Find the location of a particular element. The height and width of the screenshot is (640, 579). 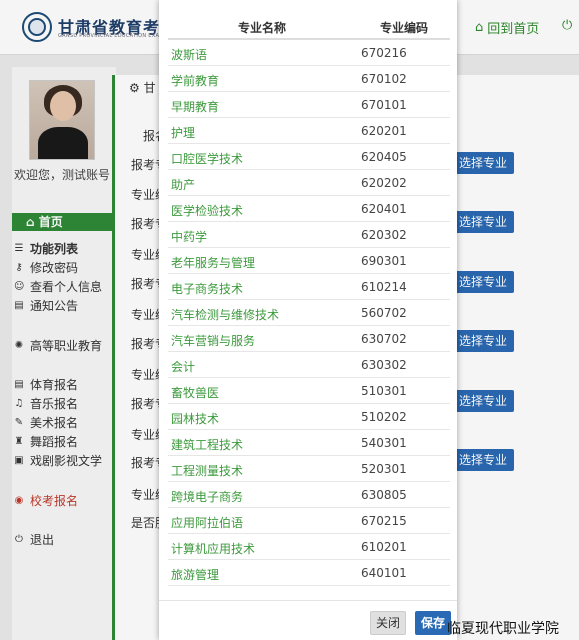

table-row: 口腔医学技术 620405 is located at coordinates (309, 157).